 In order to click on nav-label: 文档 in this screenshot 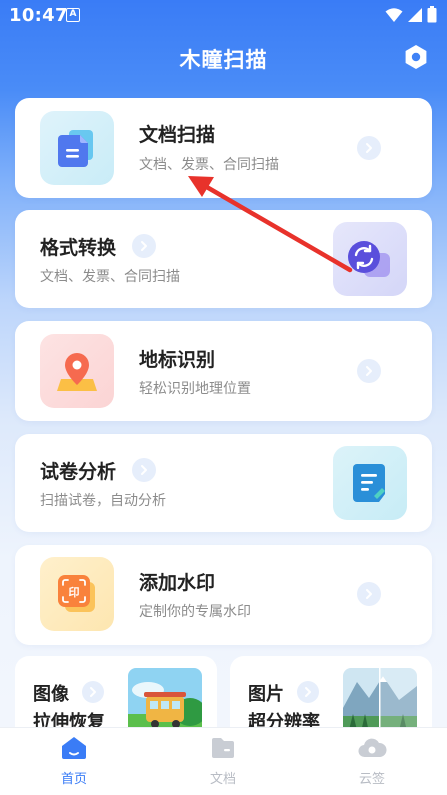, I will do `click(222, 779)`.